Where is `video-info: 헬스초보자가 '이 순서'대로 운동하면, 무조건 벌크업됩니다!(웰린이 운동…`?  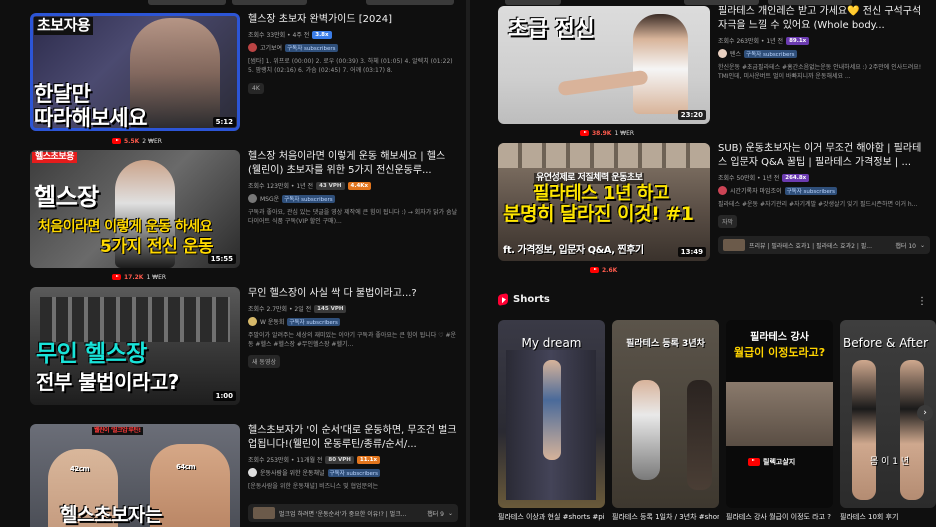 video-info: 헬스초보자가 '이 순서'대로 운동하면, 무조건 벌크업됩니다!(웰린이 운동… is located at coordinates (353, 457).